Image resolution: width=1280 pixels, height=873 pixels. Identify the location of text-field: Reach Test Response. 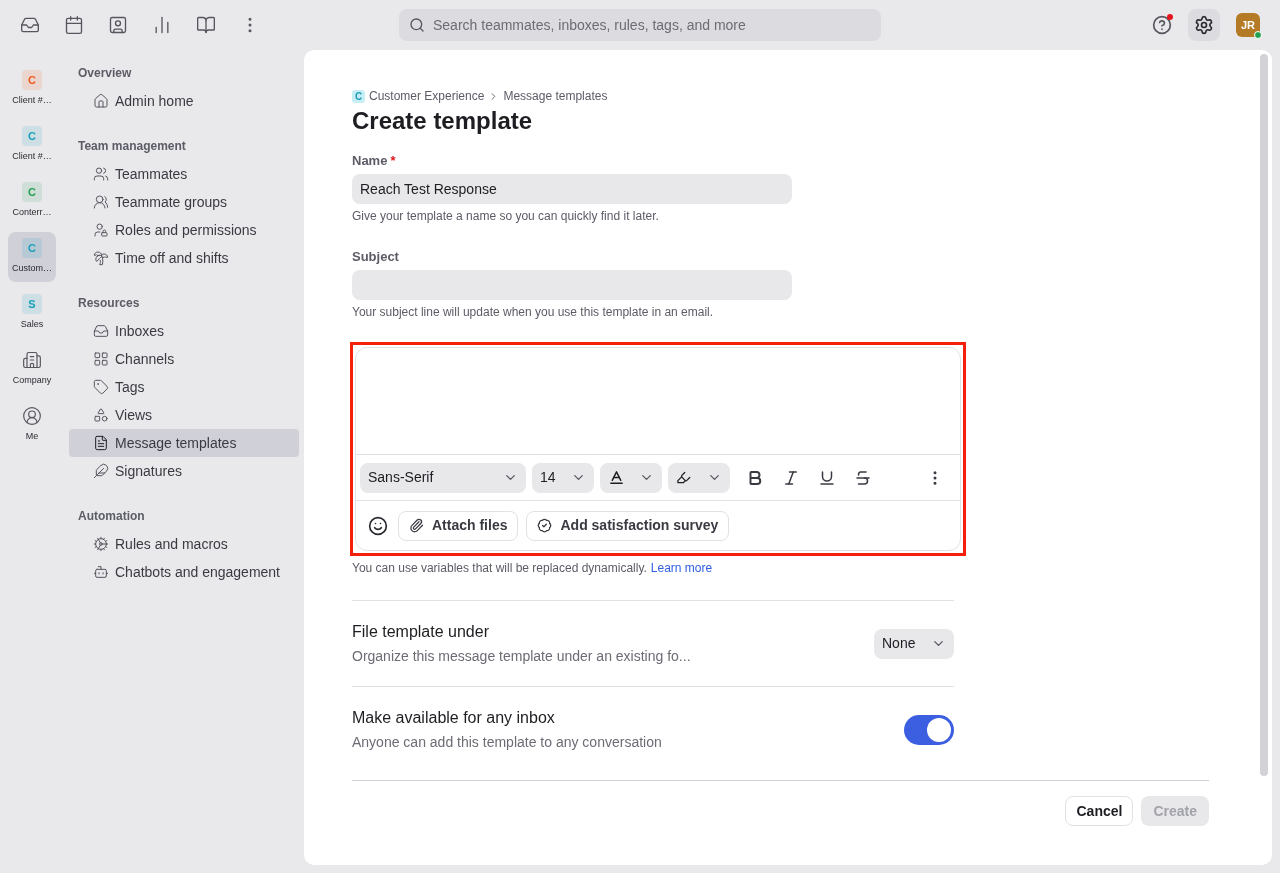
(572, 189).